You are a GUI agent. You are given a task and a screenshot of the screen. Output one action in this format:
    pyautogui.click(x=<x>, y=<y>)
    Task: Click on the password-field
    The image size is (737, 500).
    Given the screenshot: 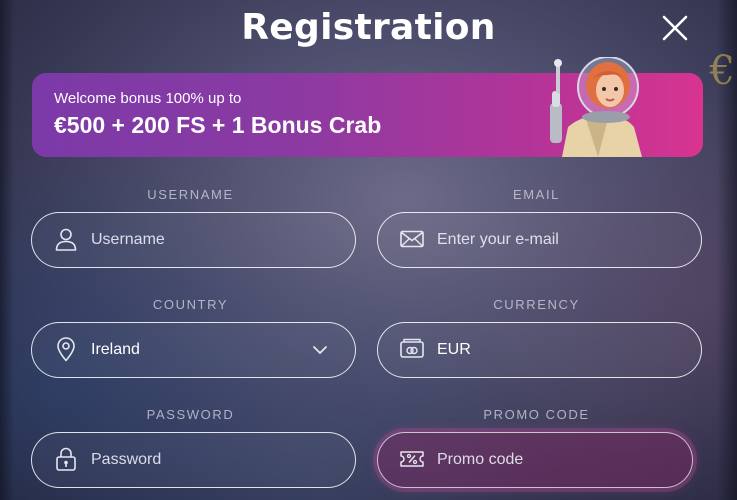 What is the action you would take?
    pyautogui.click(x=193, y=460)
    